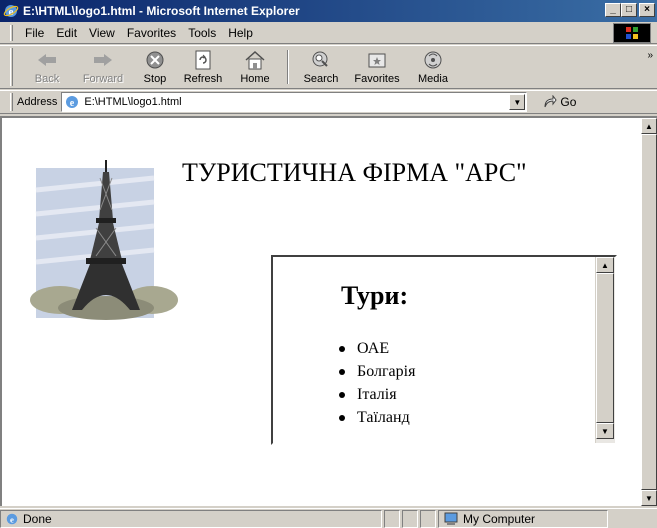  Describe the element at coordinates (354, 172) in the screenshot. I see `page-heading: ТУРИСТИЧНА ФІРМА "АРС"` at that location.